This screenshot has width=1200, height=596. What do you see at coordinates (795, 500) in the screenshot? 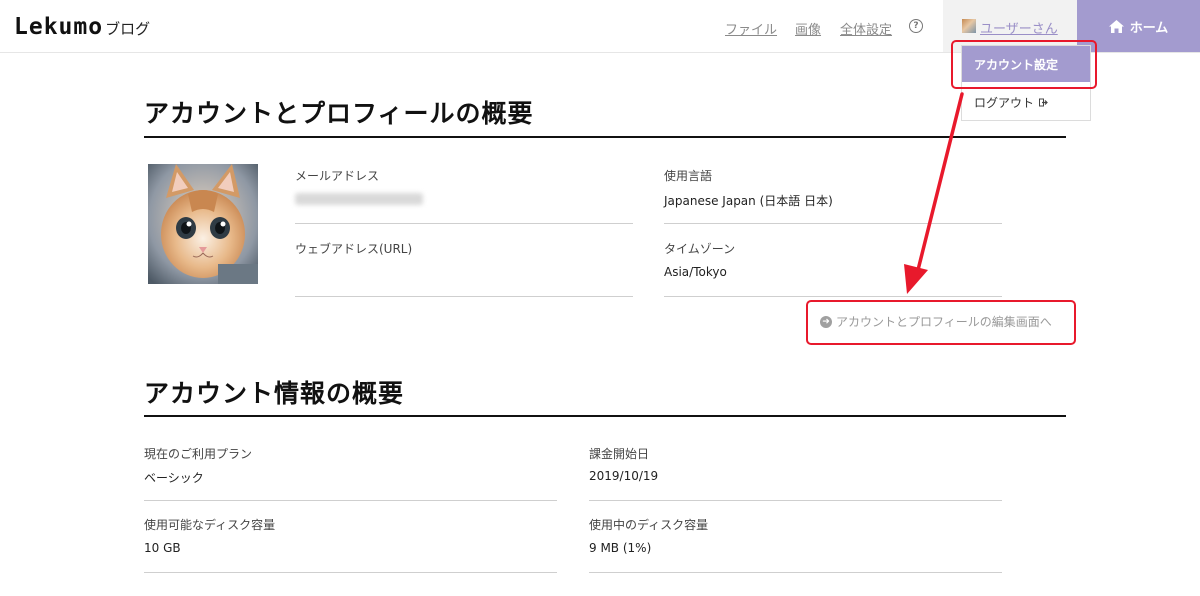
I see `billing-start-divider` at bounding box center [795, 500].